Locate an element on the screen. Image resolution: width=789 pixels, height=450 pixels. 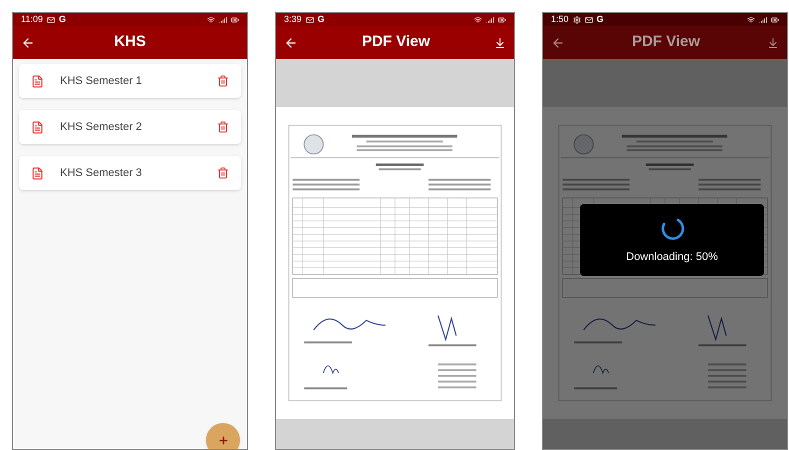
item-label: KHS Semester 3 is located at coordinates (101, 173).